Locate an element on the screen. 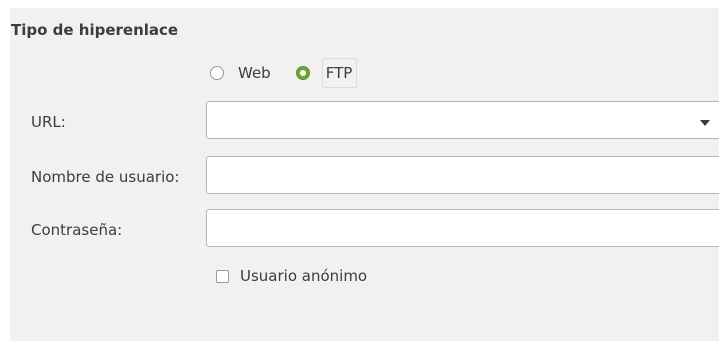 The width and height of the screenshot is (719, 341). radio-option-ftp: FTP is located at coordinates (326, 73).